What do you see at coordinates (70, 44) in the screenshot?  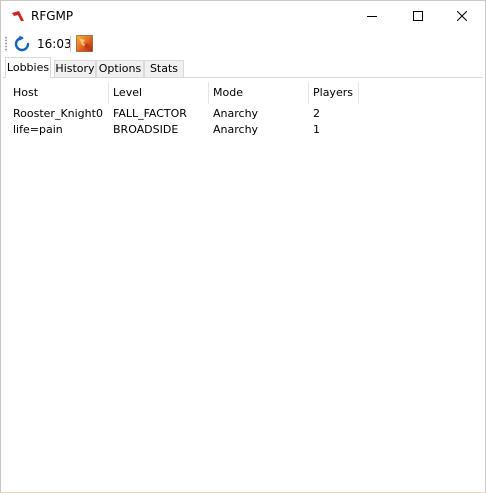 I see `toolbar-separator` at bounding box center [70, 44].